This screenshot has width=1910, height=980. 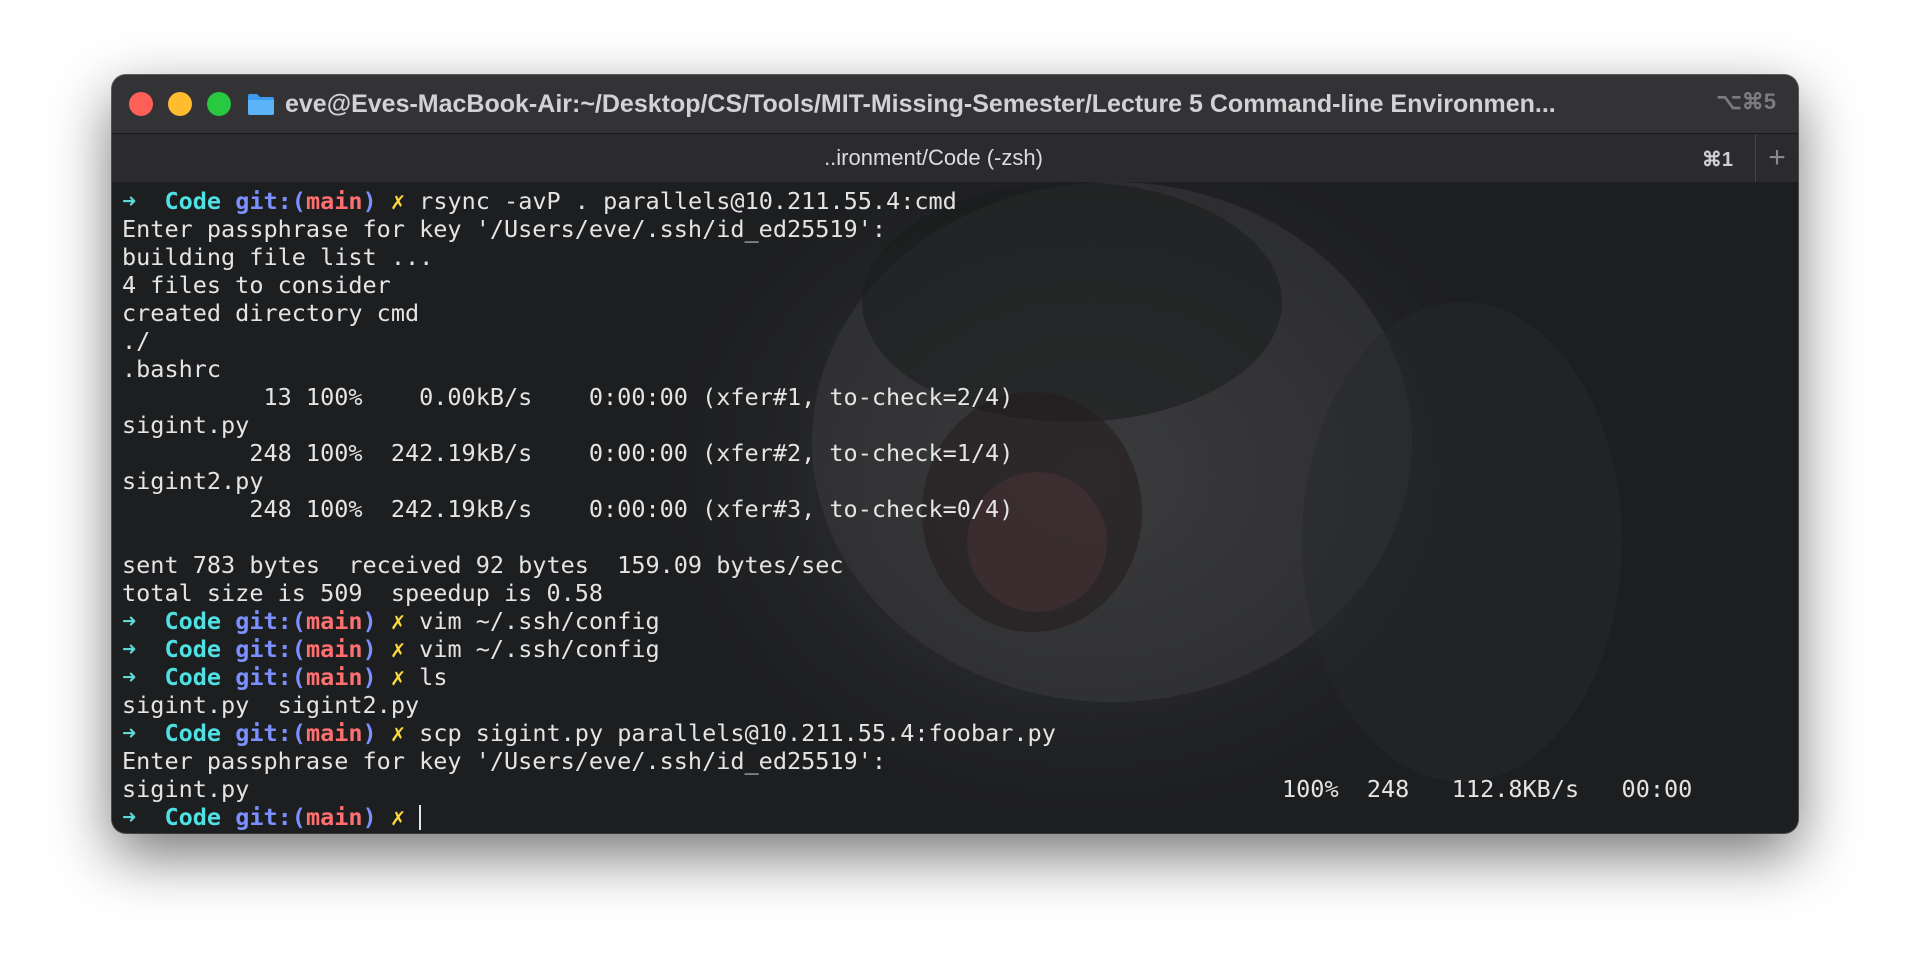 What do you see at coordinates (1746, 101) in the screenshot?
I see `window-shortcut: ⌥⌘5` at bounding box center [1746, 101].